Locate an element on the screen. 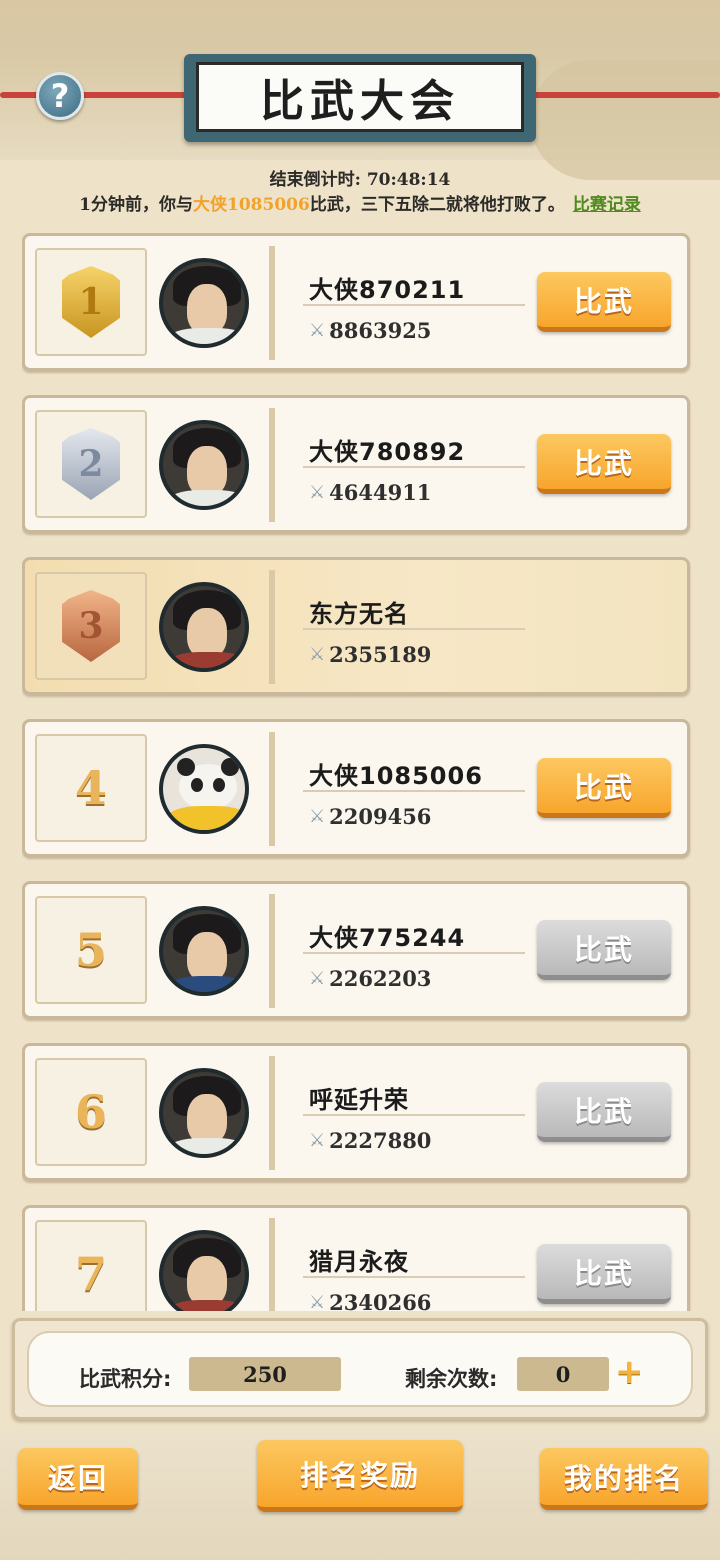 This screenshot has height=1560, width=720. plus-icon: + is located at coordinates (629, 1372).